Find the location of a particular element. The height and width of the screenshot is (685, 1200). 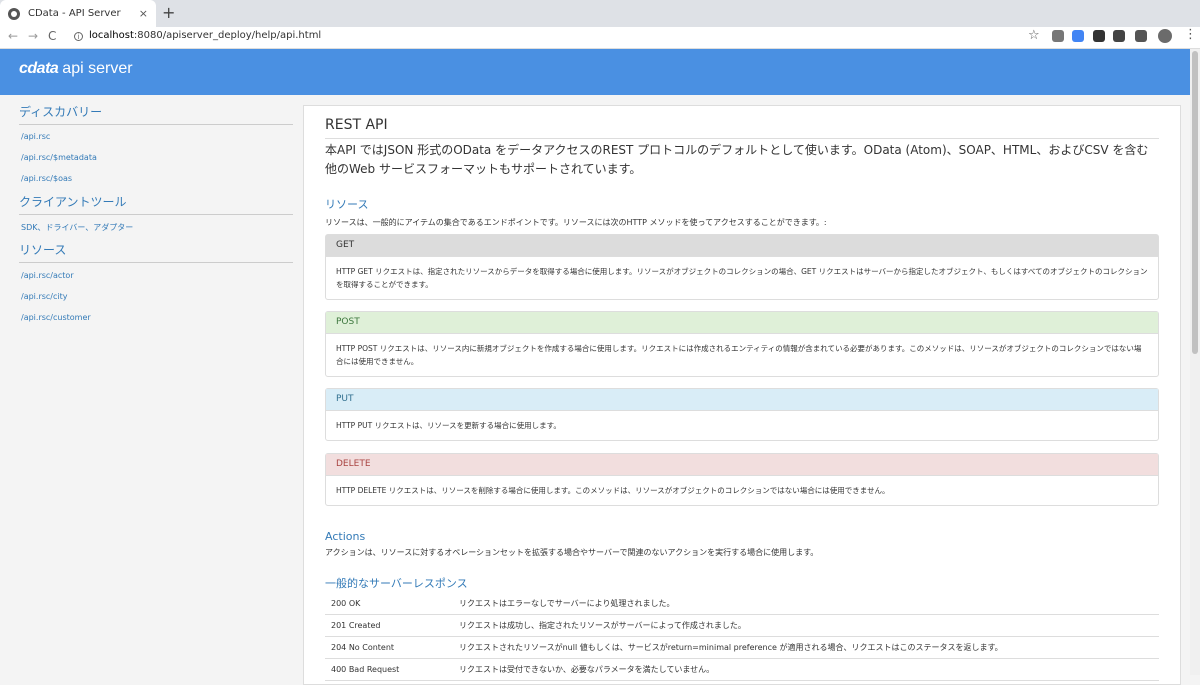

responses-heading: 一般的なサーバーレスポンス is located at coordinates (396, 583).